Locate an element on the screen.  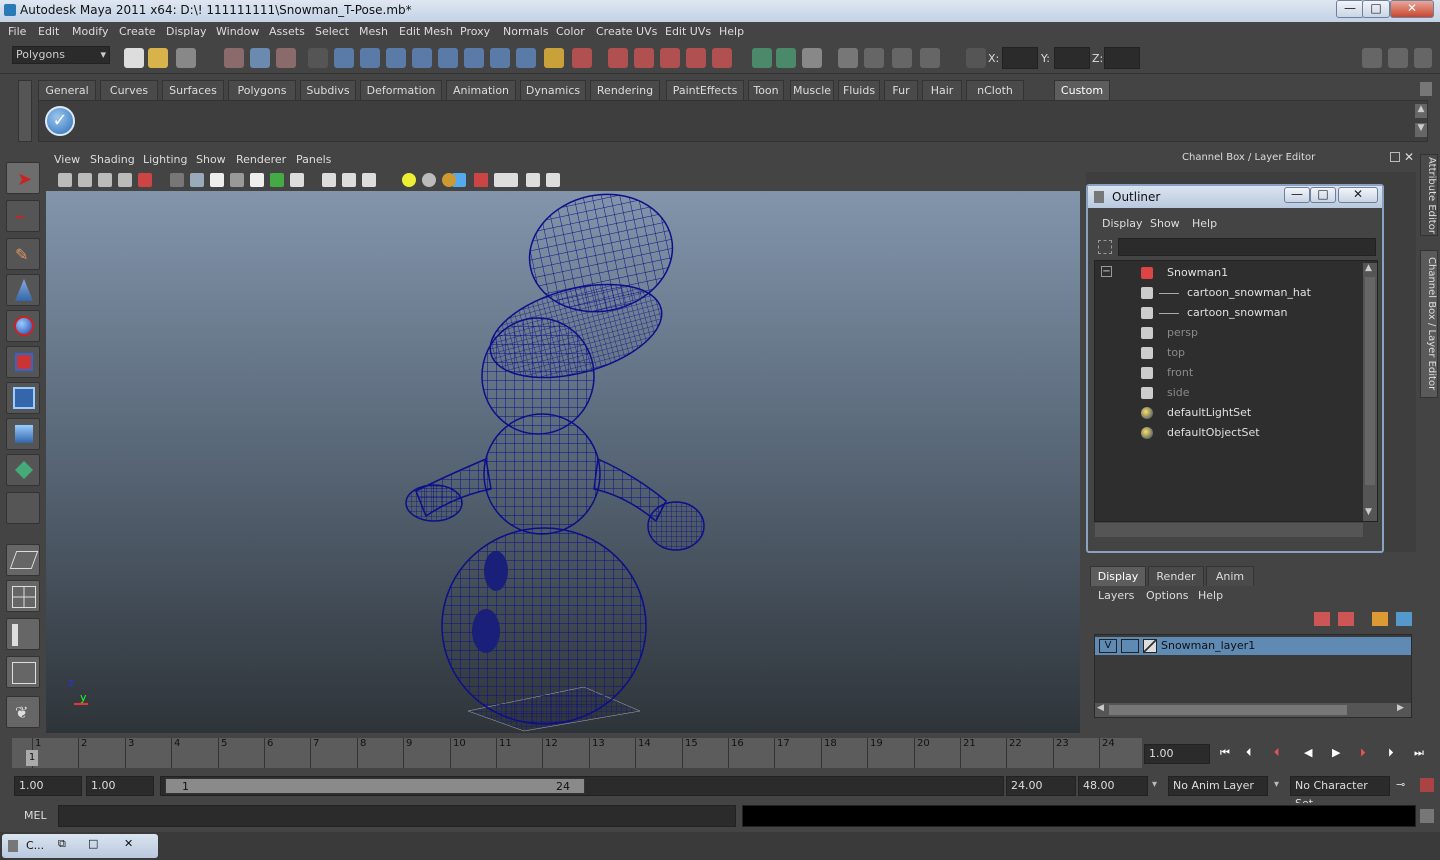
menu-help: Help is located at coordinates (731, 31).